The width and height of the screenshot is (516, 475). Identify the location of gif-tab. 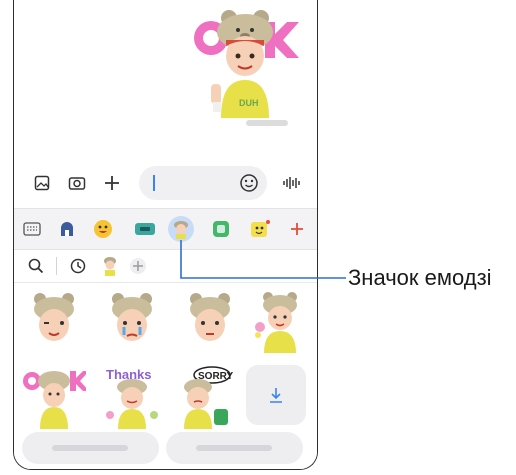
(145, 229).